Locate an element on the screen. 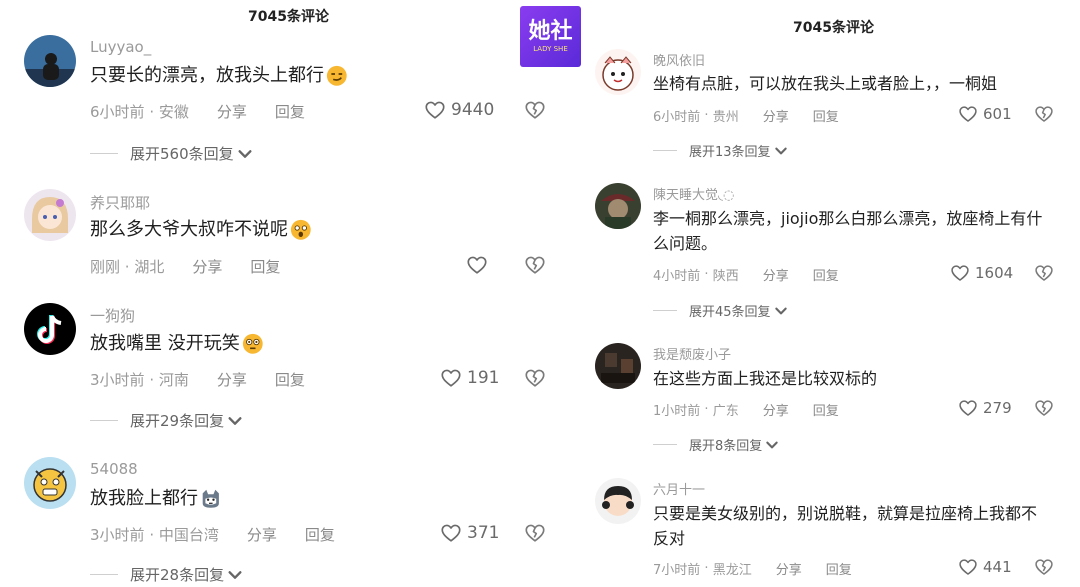 This screenshot has height=587, width=1080. comment-meta: 3小时前 · 中国台湾 分享 回复 is located at coordinates (212, 534).